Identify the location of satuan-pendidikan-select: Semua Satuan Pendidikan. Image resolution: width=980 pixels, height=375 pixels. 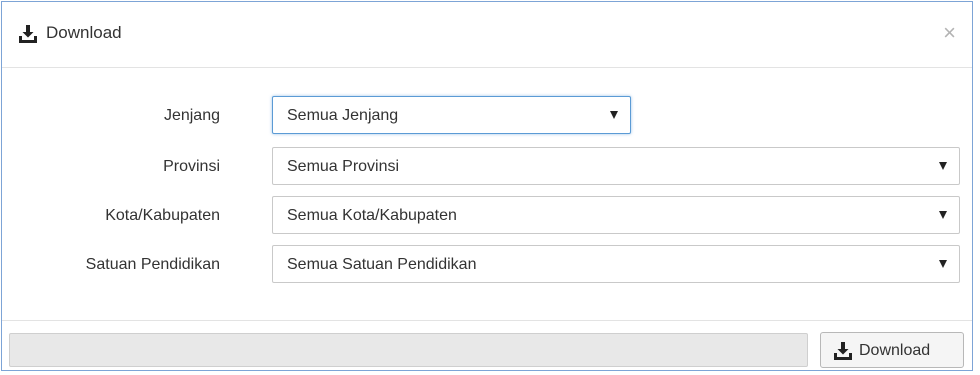
(616, 264).